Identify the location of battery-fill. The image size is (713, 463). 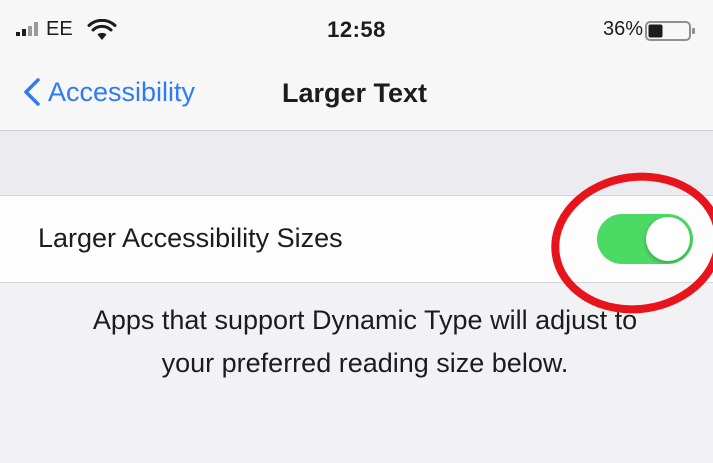
(655, 31).